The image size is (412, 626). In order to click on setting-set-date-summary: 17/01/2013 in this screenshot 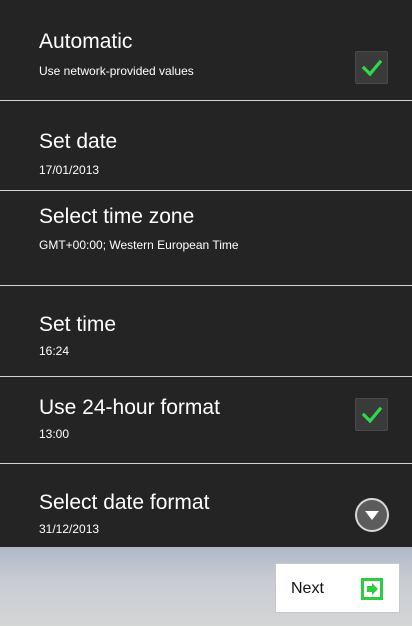, I will do `click(69, 170)`.